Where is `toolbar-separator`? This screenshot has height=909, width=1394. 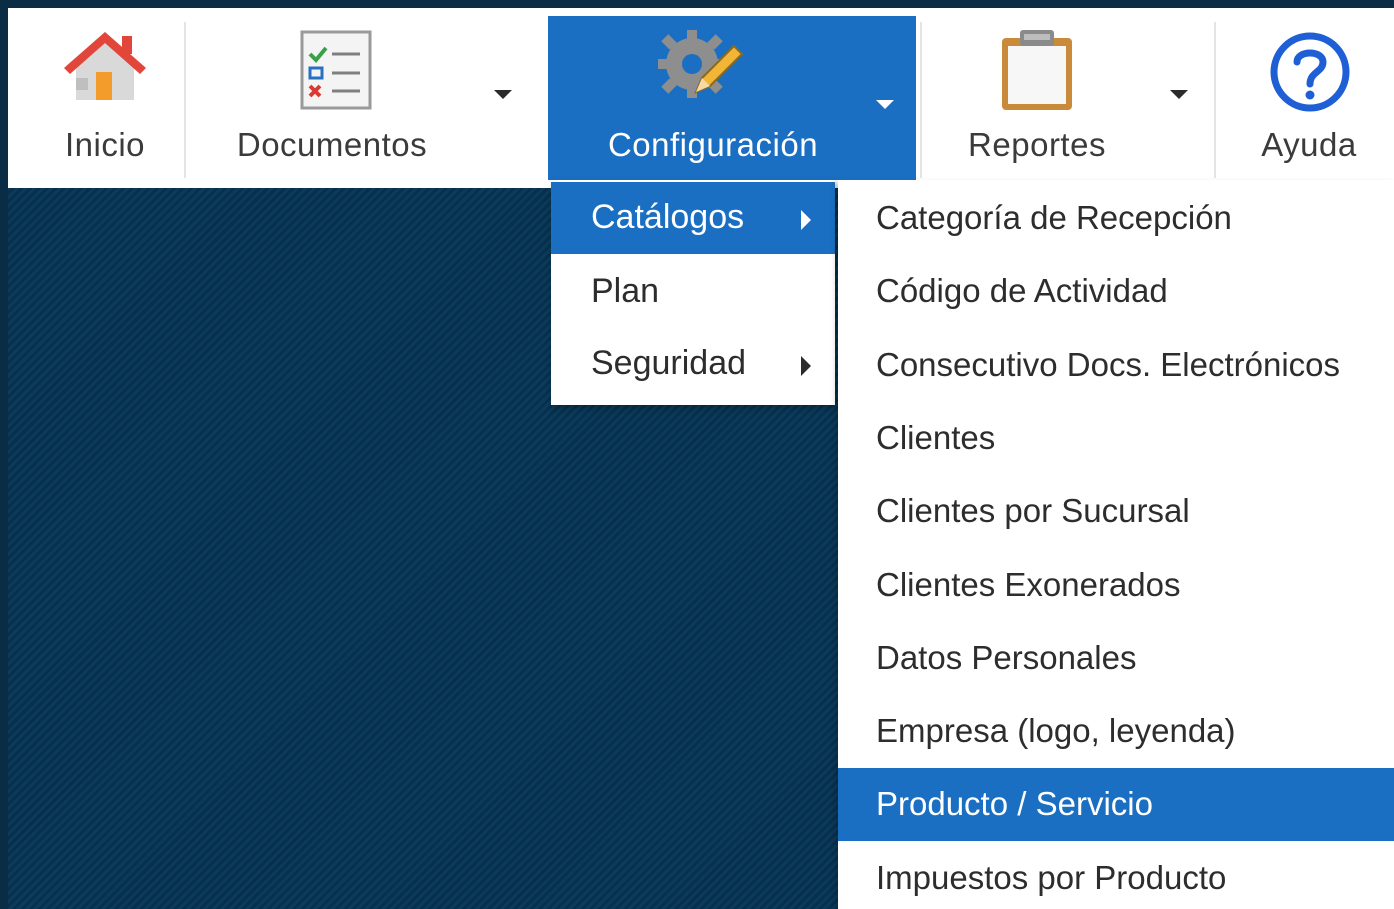 toolbar-separator is located at coordinates (1215, 100).